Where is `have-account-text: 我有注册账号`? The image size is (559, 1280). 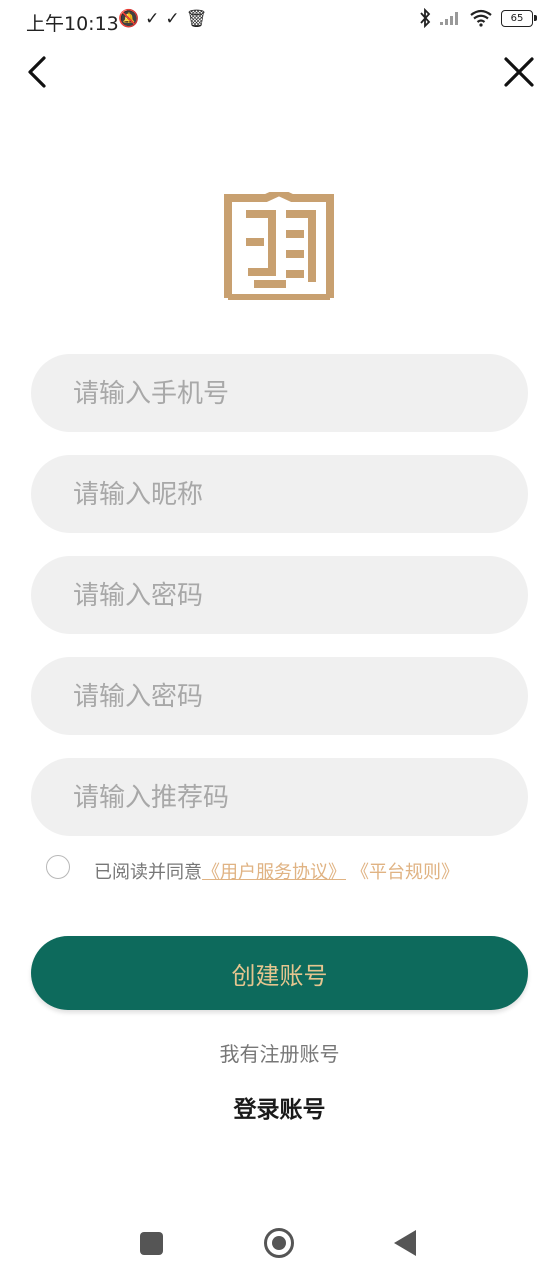 have-account-text: 我有注册账号 is located at coordinates (279, 1054).